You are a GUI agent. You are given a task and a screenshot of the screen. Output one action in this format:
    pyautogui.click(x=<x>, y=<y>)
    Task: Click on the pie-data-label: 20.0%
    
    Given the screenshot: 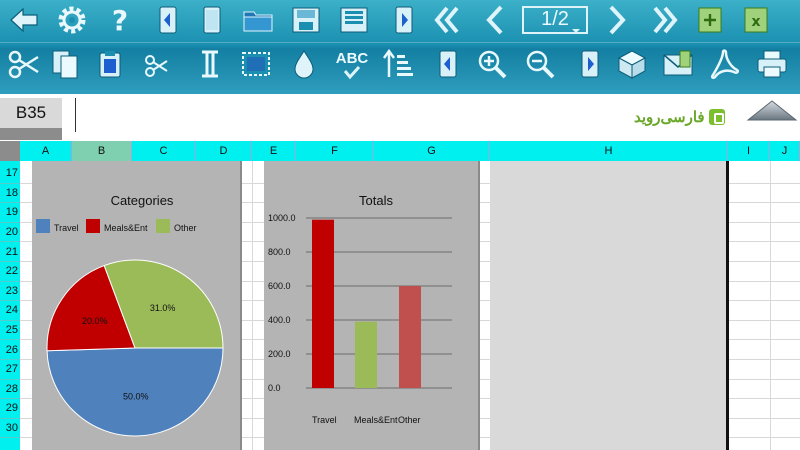 What is the action you would take?
    pyautogui.click(x=95, y=321)
    